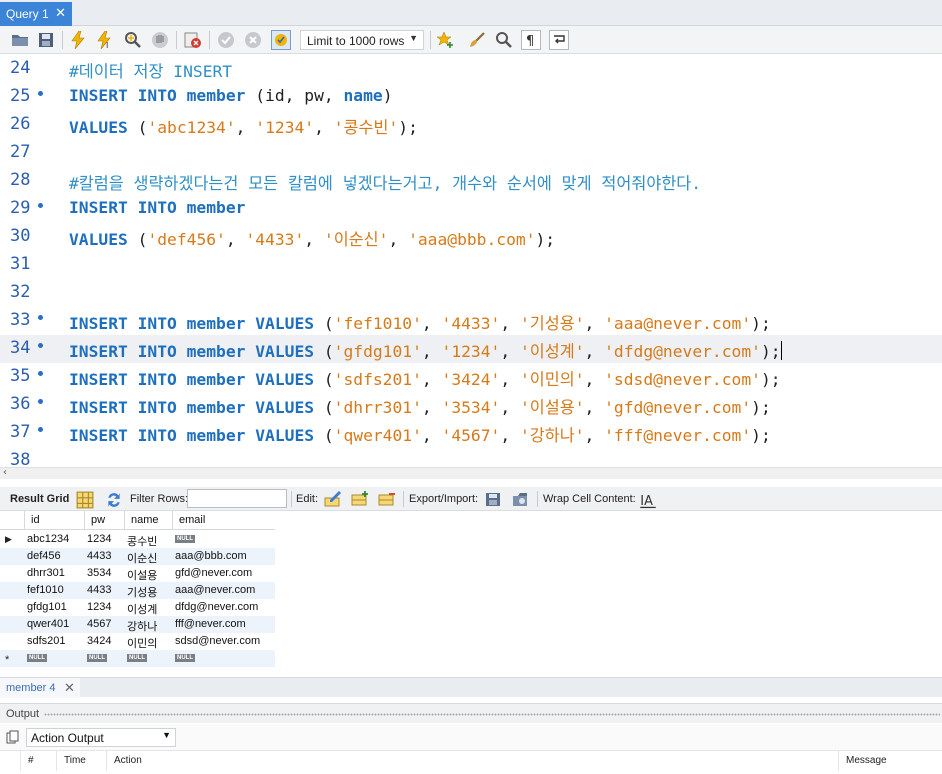  I want to click on table-new-row: * NULL NULL NULL NULL, so click(137, 658).